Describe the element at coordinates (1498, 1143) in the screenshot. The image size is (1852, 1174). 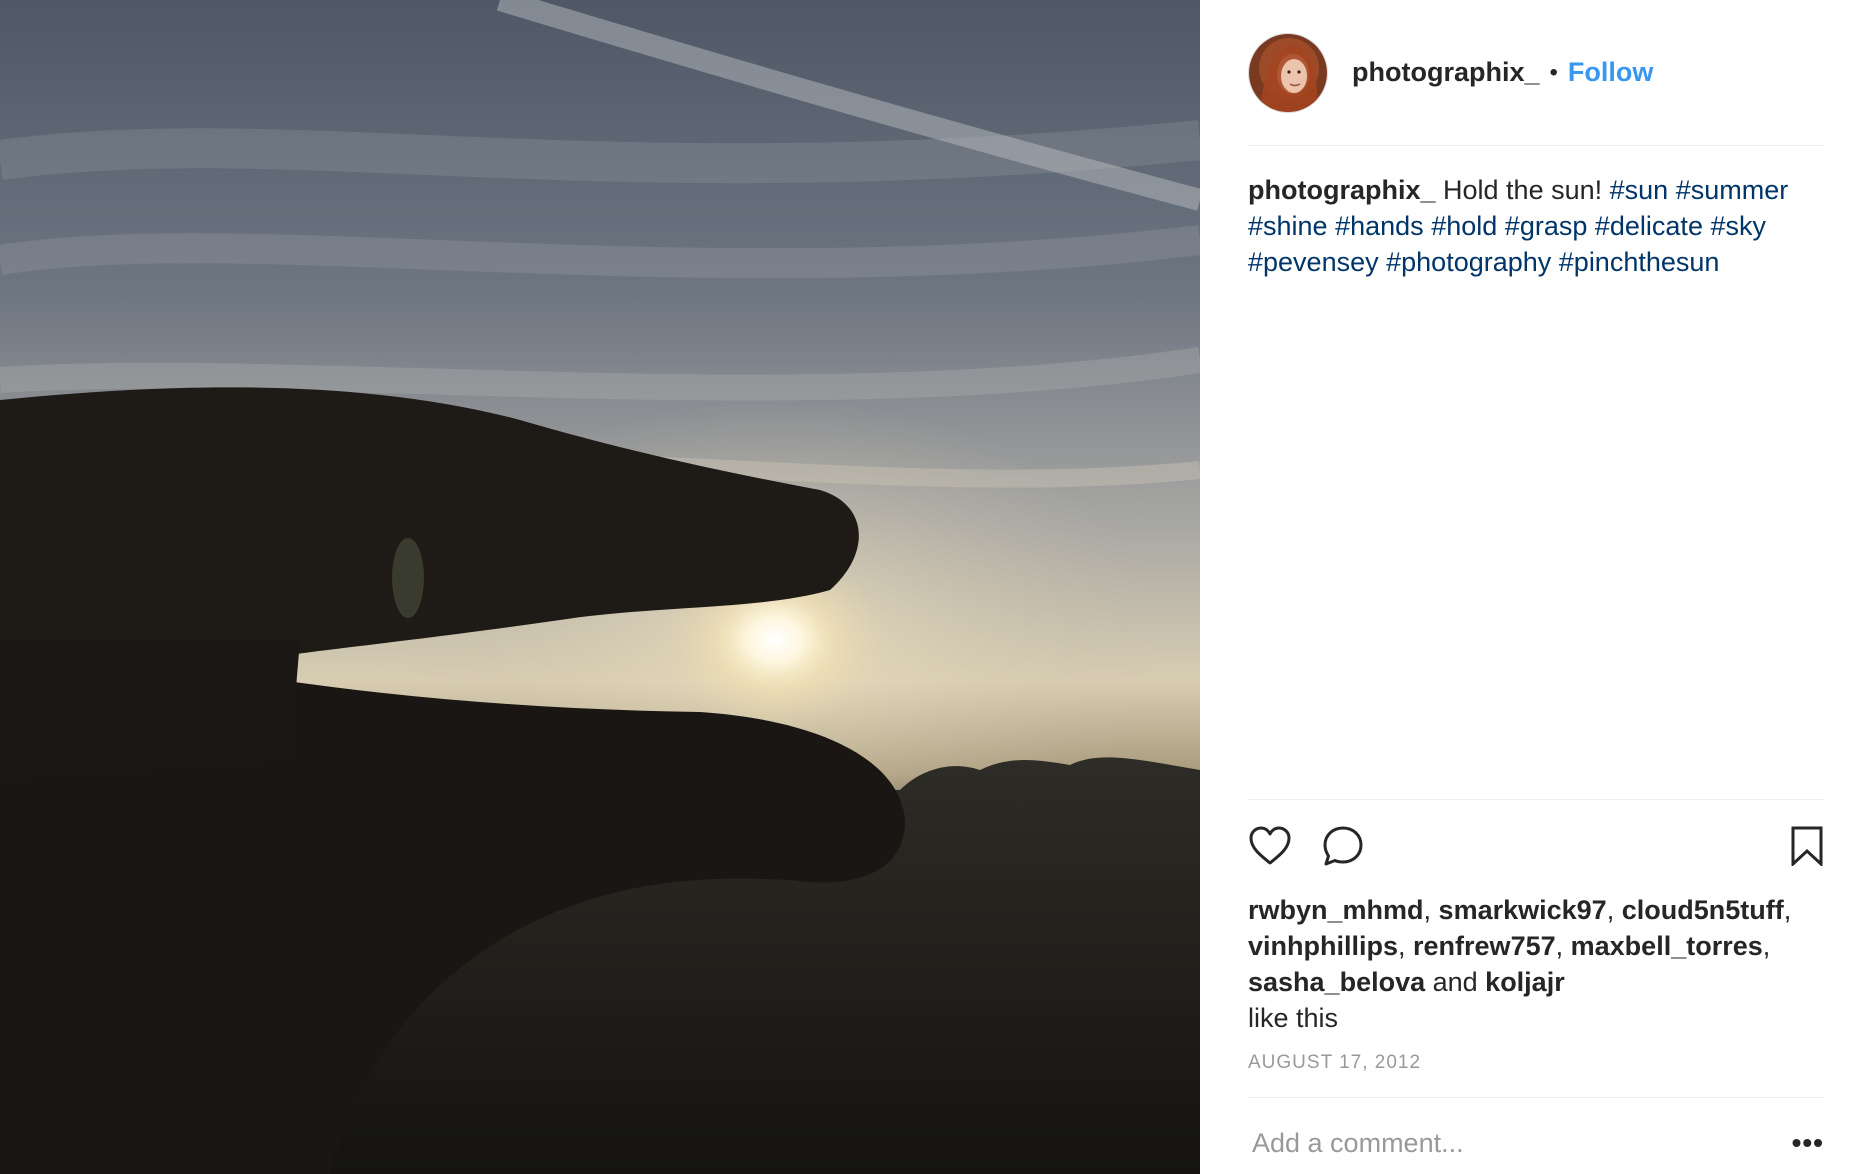
I see `comment-input` at that location.